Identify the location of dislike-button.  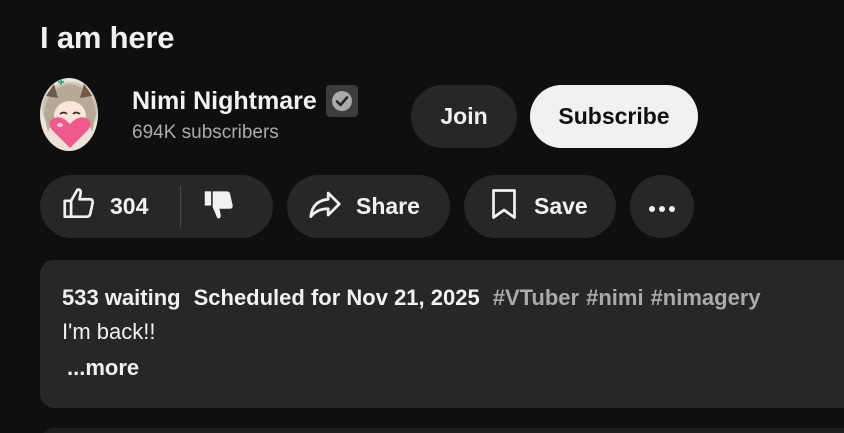
(219, 206).